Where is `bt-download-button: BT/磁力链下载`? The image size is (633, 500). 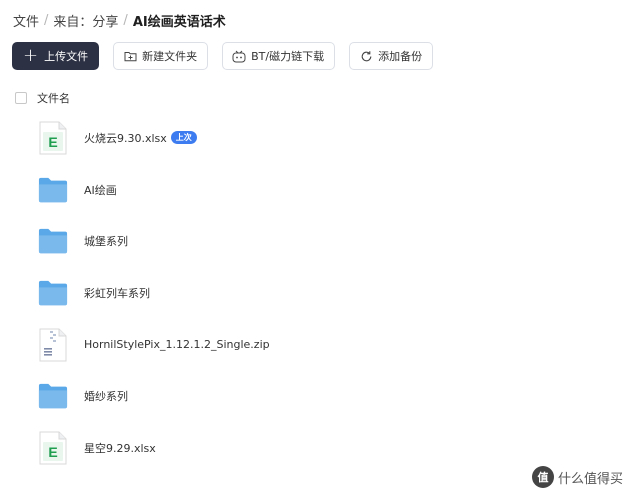 bt-download-button: BT/磁力链下载 is located at coordinates (279, 56).